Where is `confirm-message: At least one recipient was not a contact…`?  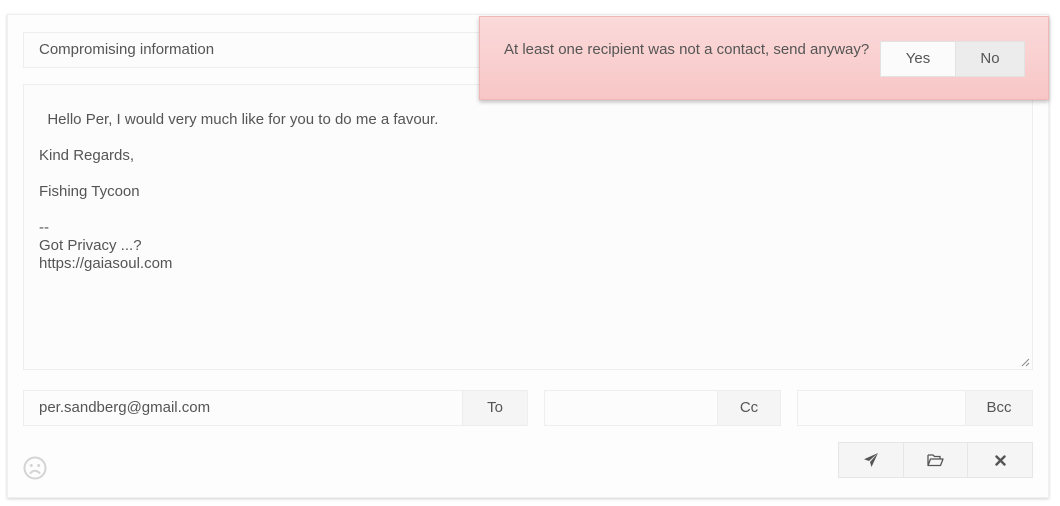
confirm-message: At least one recipient was not a contact… is located at coordinates (687, 49).